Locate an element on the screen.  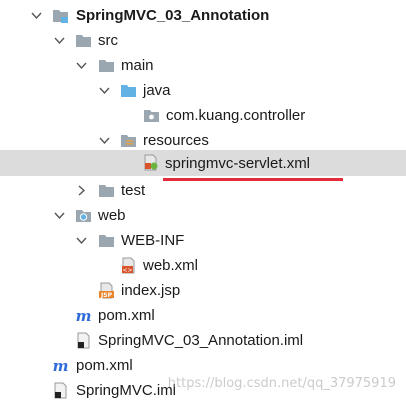
folder-label: test is located at coordinates (133, 190).